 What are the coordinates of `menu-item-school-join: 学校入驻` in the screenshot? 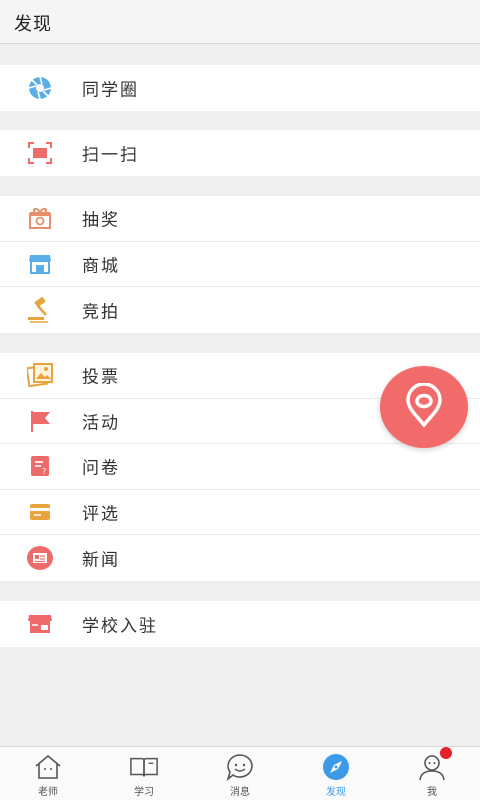 It's located at (240, 624).